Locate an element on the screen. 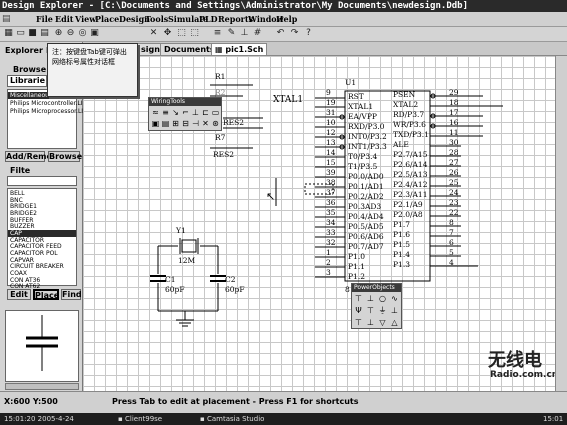 The width and height of the screenshot is (567, 425). add-remove-button: Add/Remove is located at coordinates (34, 156).